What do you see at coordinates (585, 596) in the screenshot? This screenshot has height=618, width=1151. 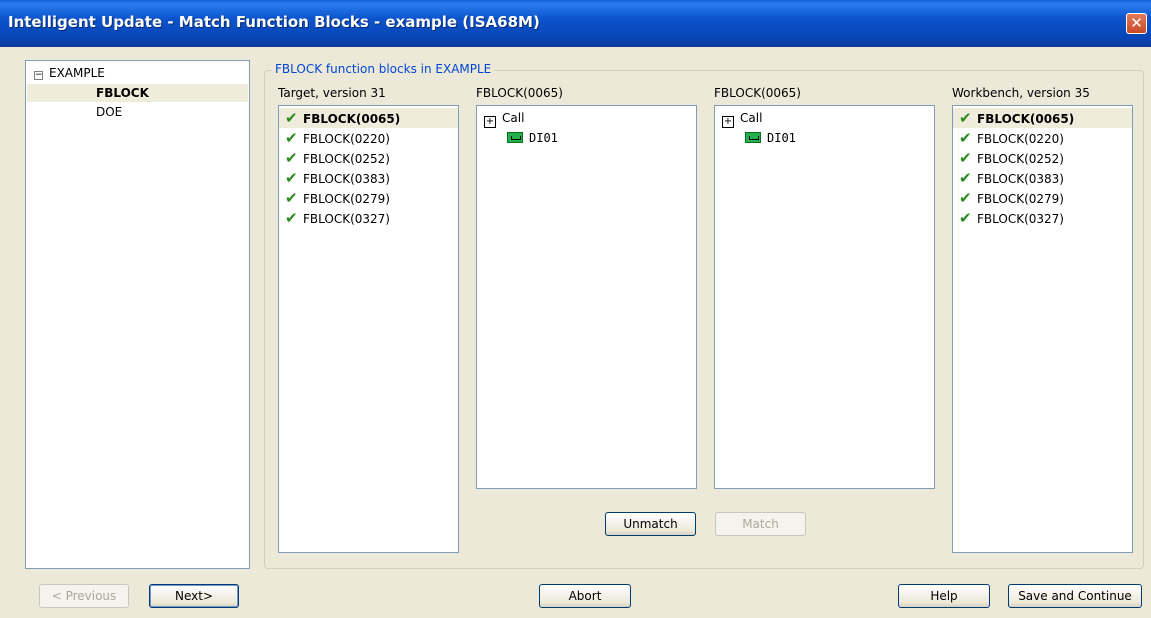 I see `abort-button: Abort` at bounding box center [585, 596].